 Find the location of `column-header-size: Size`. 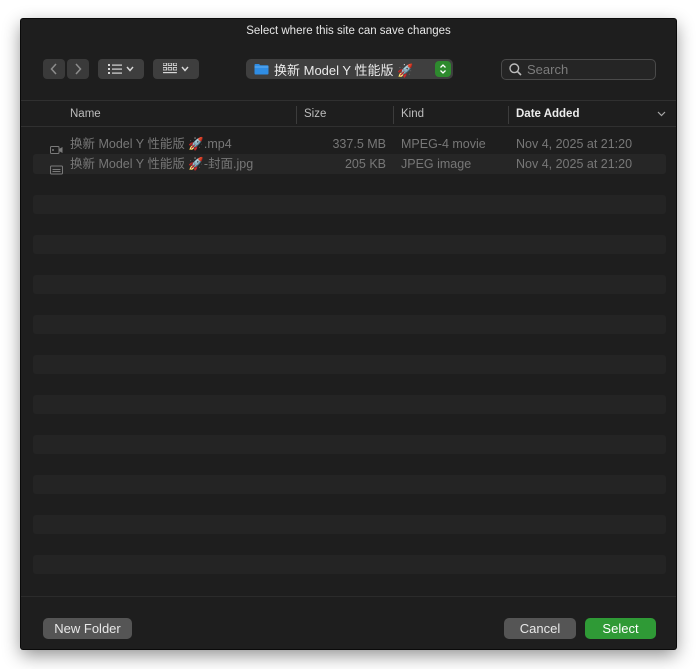

column-header-size: Size is located at coordinates (315, 114).